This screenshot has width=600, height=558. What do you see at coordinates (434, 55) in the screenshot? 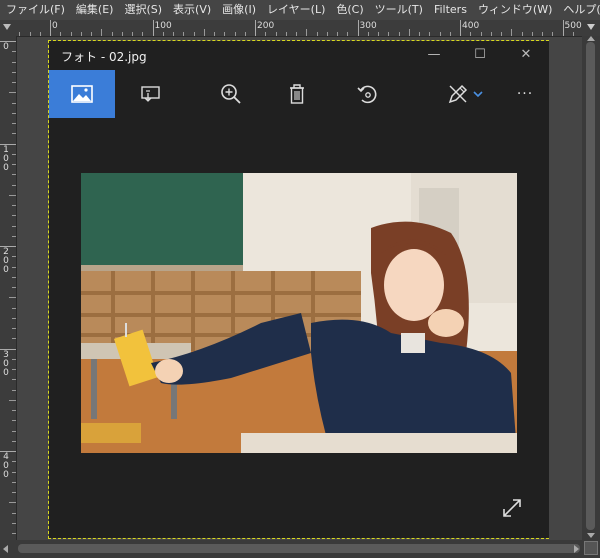
I see `minimize-button: —` at bounding box center [434, 55].